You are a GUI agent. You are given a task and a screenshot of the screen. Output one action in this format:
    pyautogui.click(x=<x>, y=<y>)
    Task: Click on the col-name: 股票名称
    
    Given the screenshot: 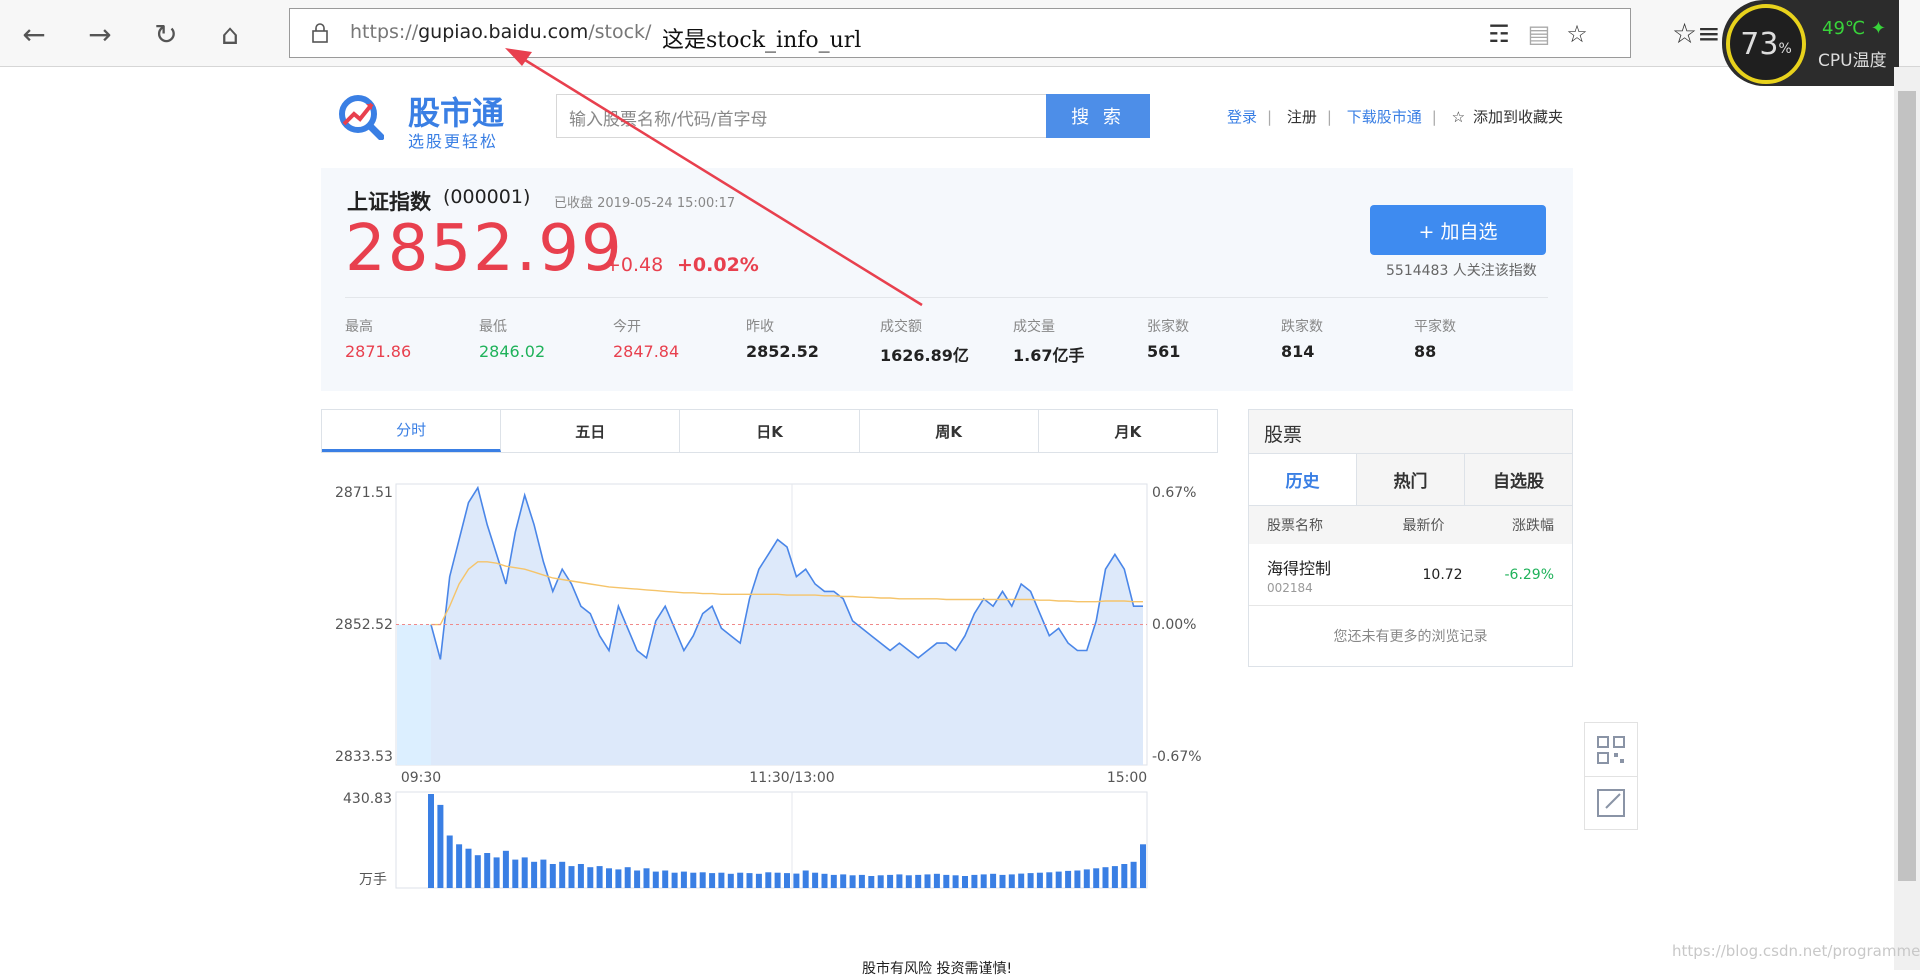 What is the action you would take?
    pyautogui.click(x=1295, y=526)
    